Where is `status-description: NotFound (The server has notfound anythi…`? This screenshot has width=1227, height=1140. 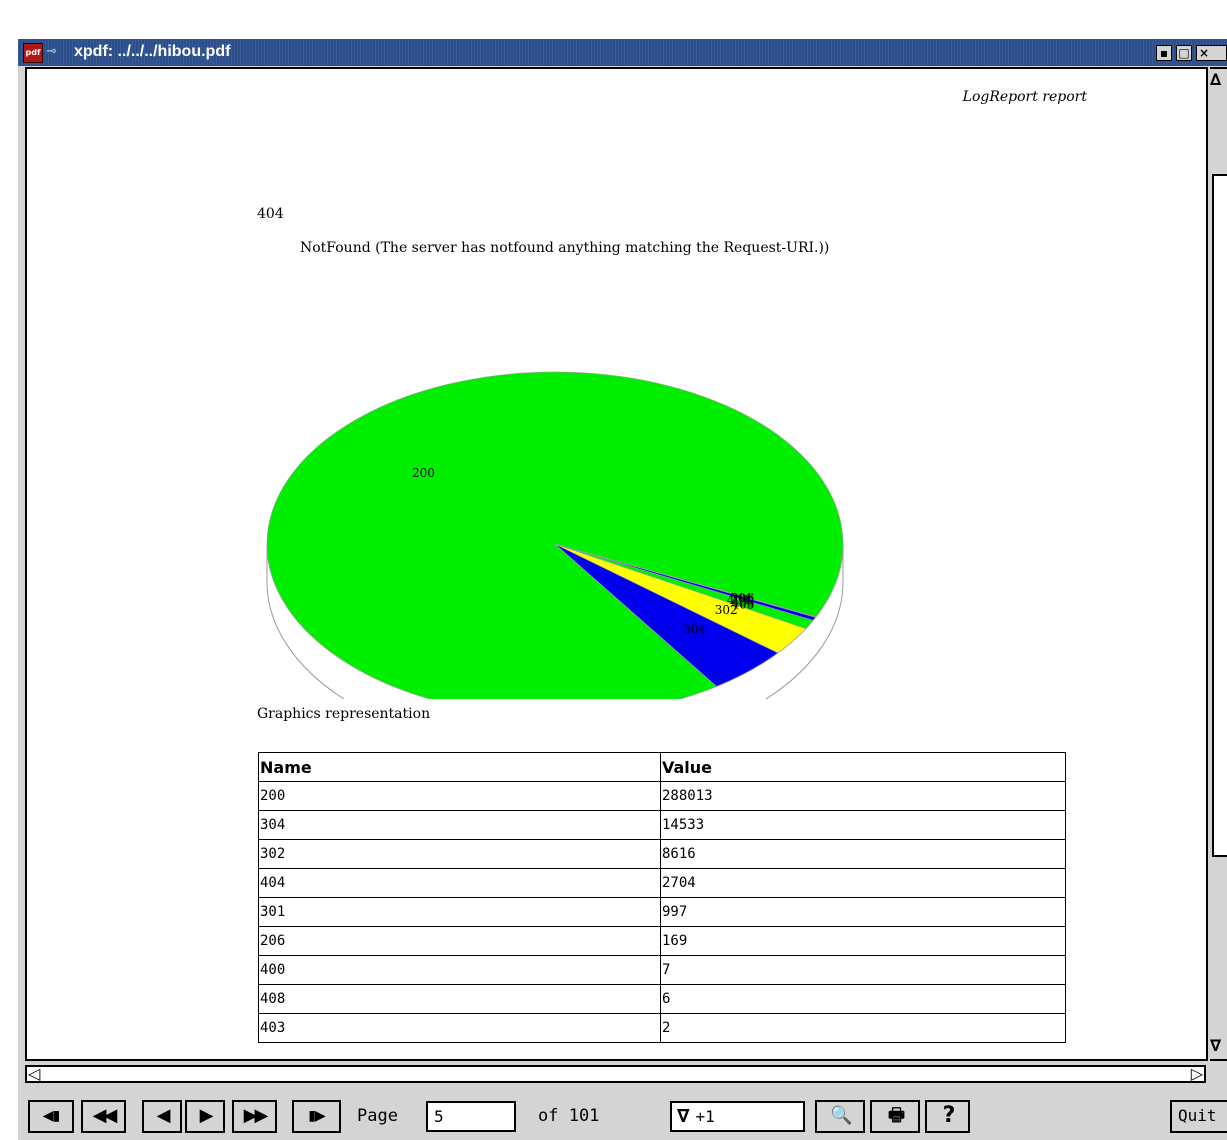
status-description: NotFound (The server has notfound anythi… is located at coordinates (565, 248).